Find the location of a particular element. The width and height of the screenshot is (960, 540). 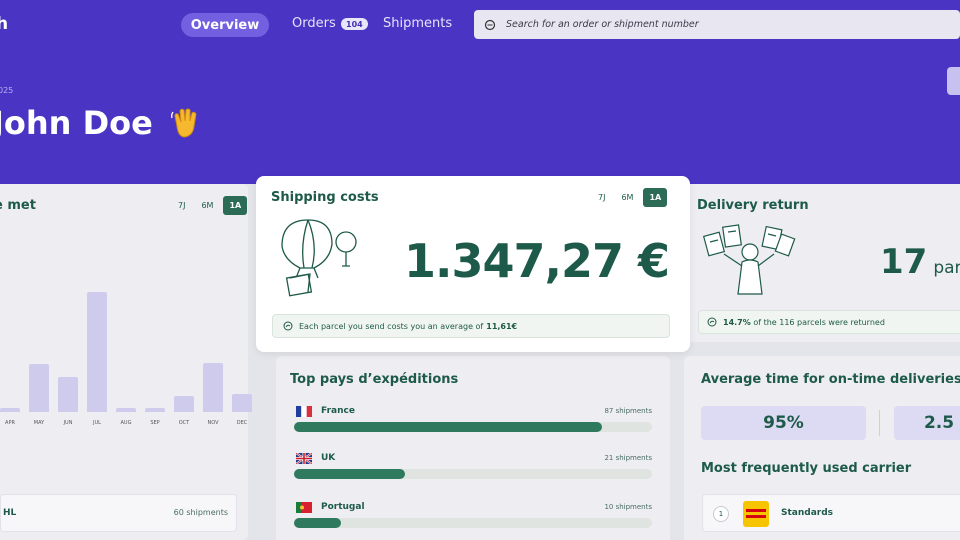

uk-flag-icon is located at coordinates (304, 458).